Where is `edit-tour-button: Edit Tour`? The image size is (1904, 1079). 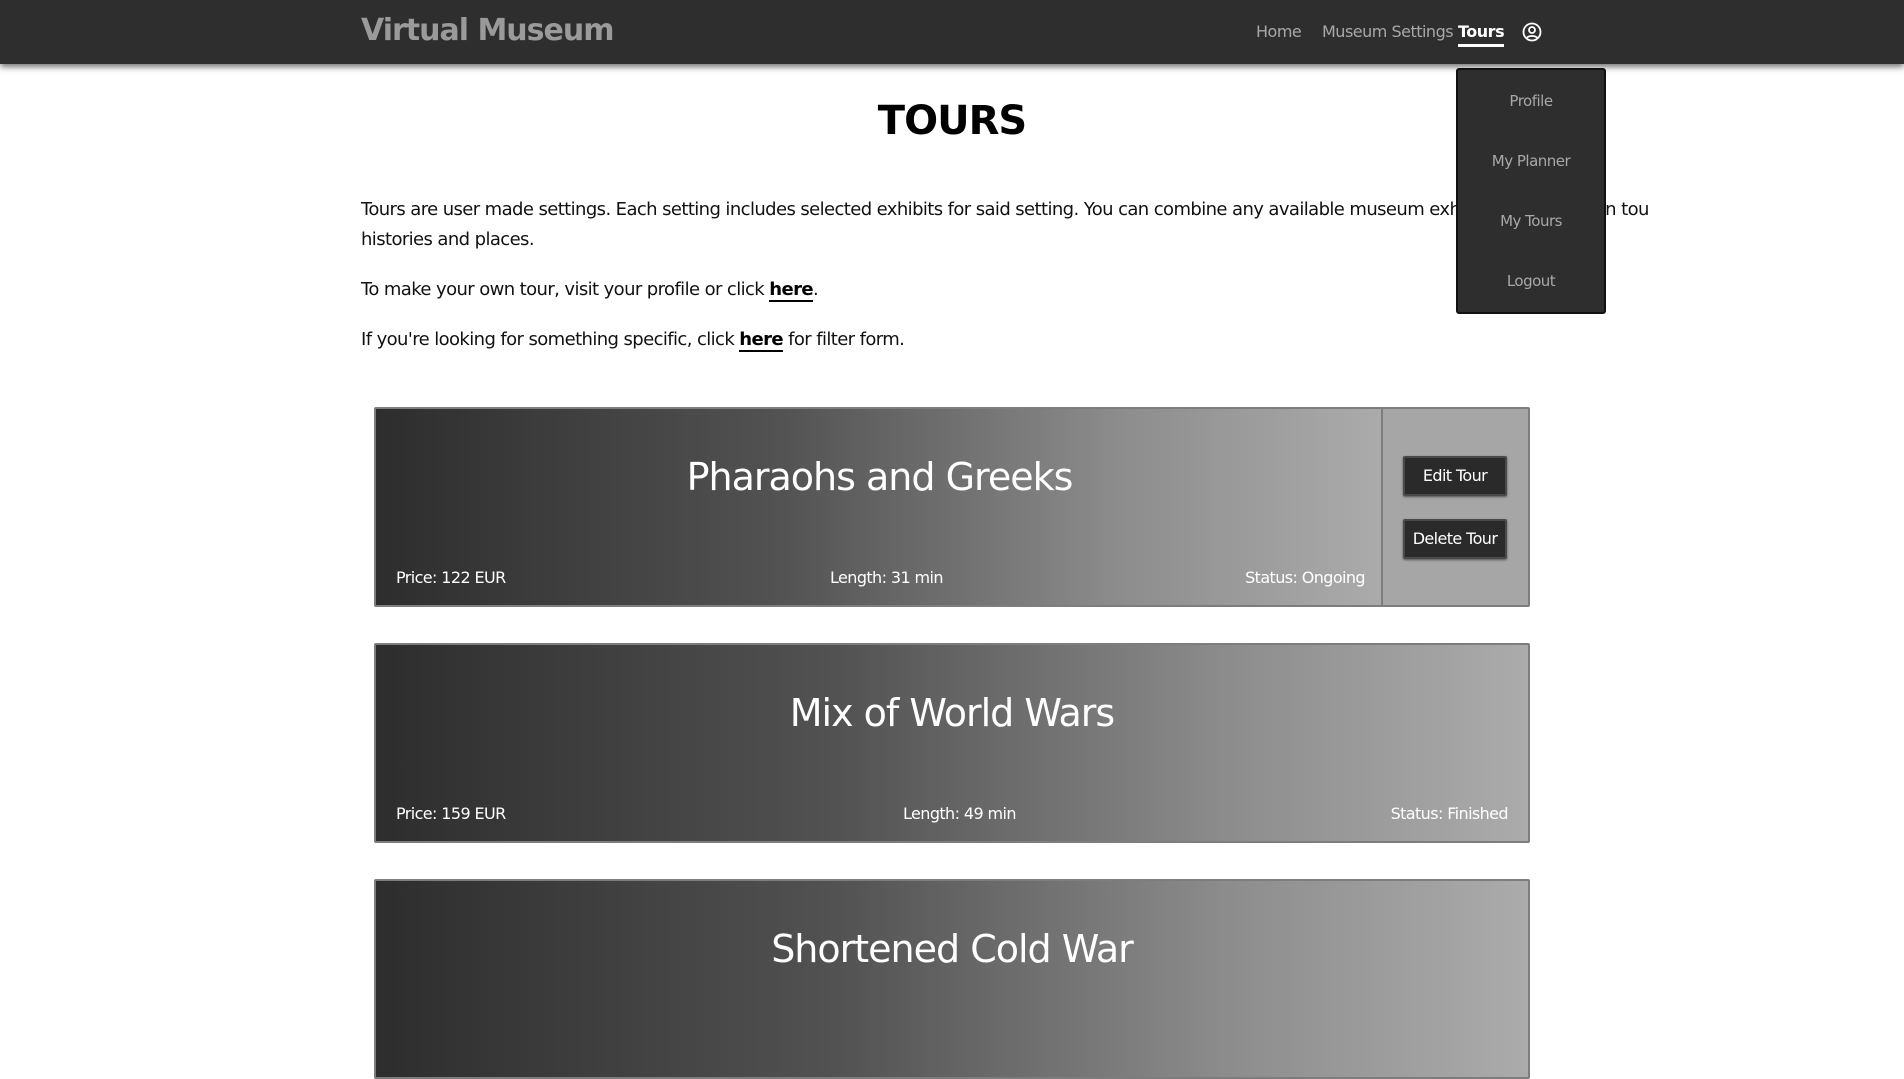
edit-tour-button: Edit Tour is located at coordinates (1455, 476).